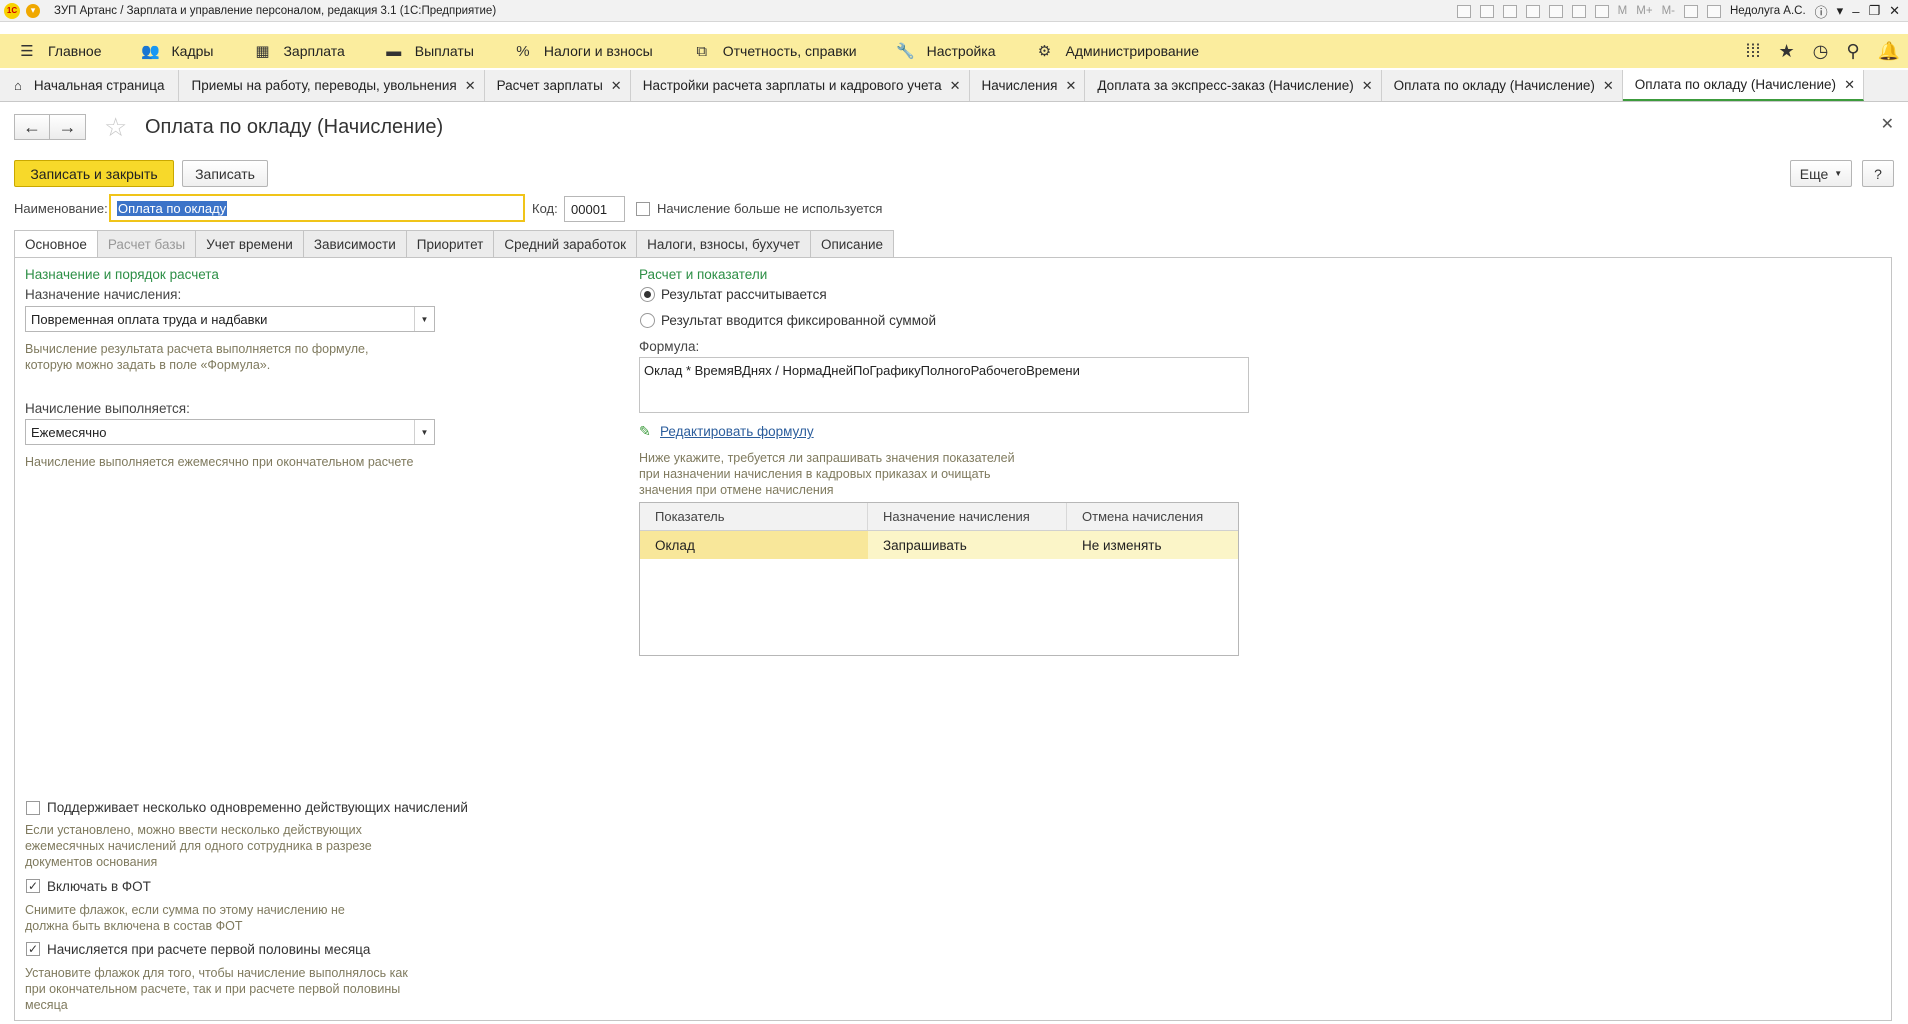 The height and width of the screenshot is (1024, 1908). I want to click on favorites-star-icon: ★, so click(1787, 51).